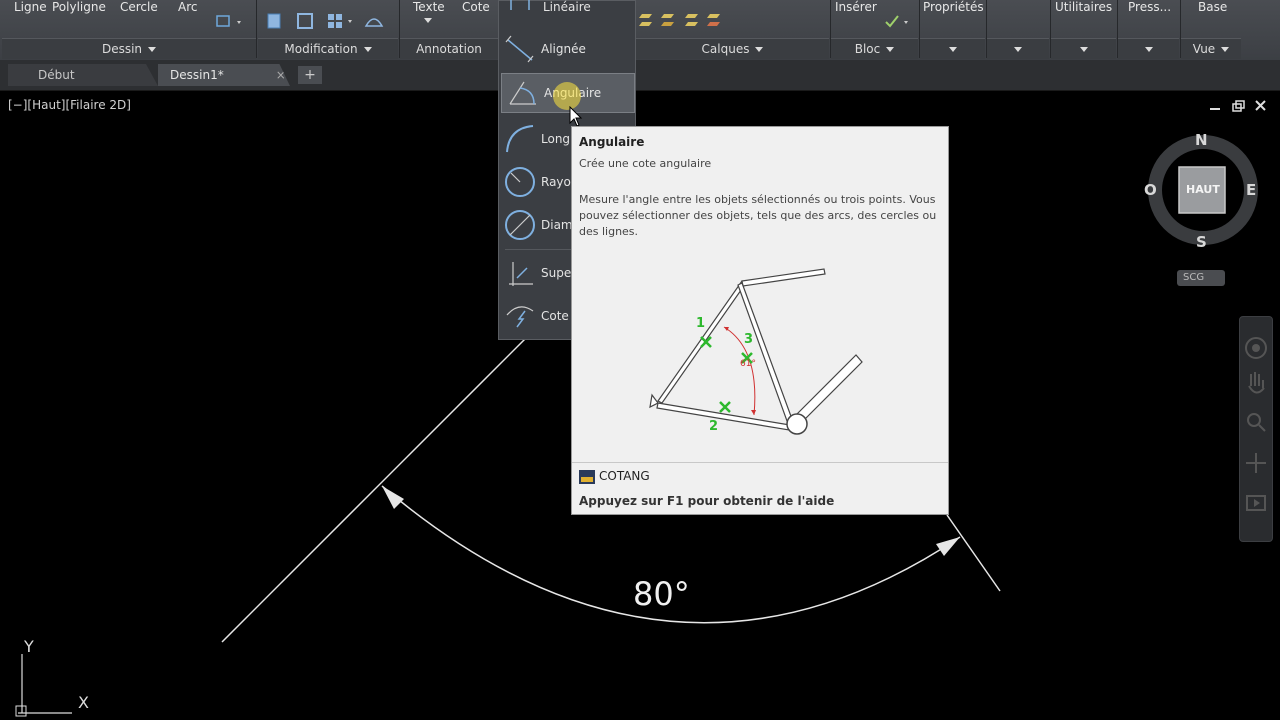 This screenshot has width=1280, height=720. What do you see at coordinates (953, 7) in the screenshot?
I see `properties-tool: Propriétés` at bounding box center [953, 7].